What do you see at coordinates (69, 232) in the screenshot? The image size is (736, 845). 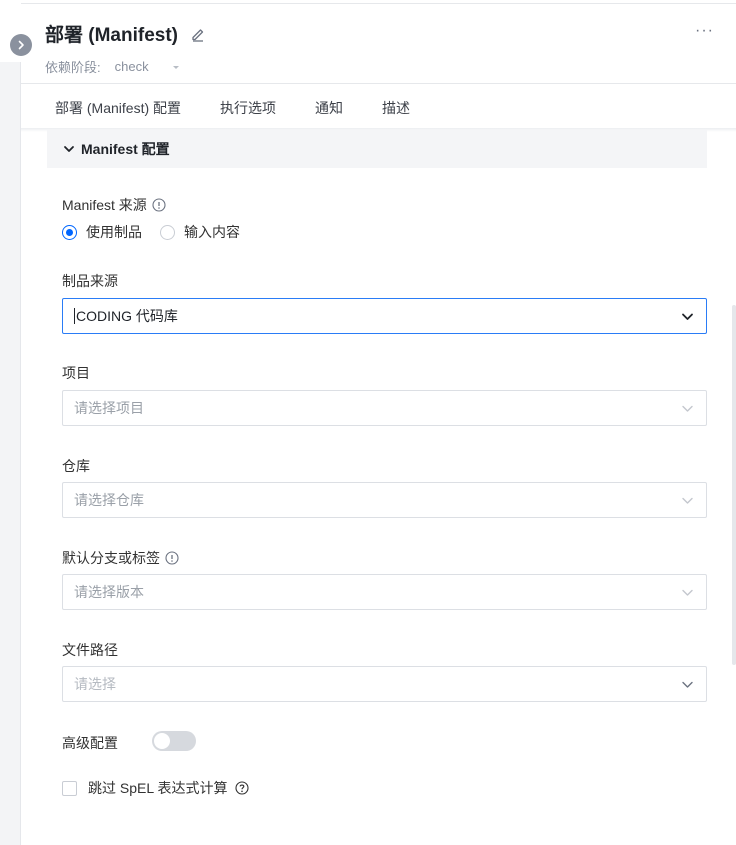 I see `radio-use-artifact` at bounding box center [69, 232].